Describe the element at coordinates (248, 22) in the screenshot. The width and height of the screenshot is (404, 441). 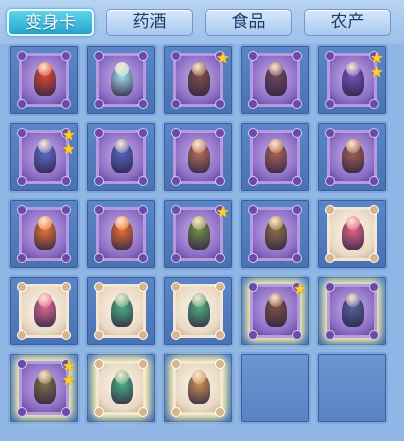
I see `tab-food: 食品` at that location.